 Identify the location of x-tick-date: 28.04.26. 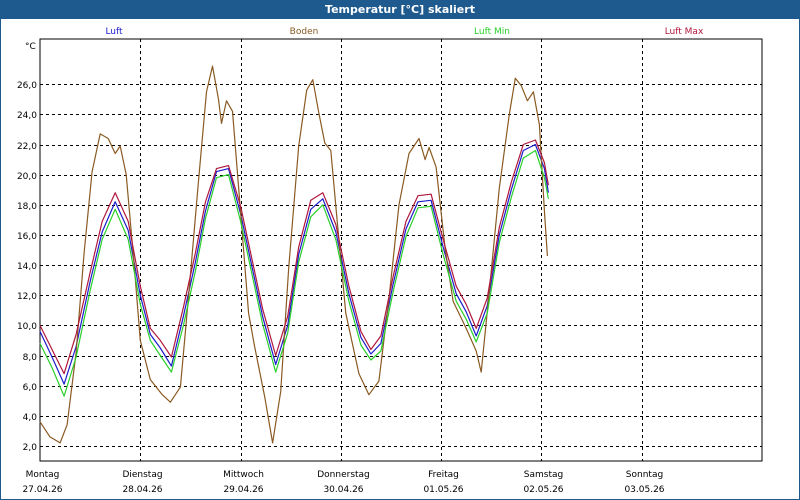
(142, 490).